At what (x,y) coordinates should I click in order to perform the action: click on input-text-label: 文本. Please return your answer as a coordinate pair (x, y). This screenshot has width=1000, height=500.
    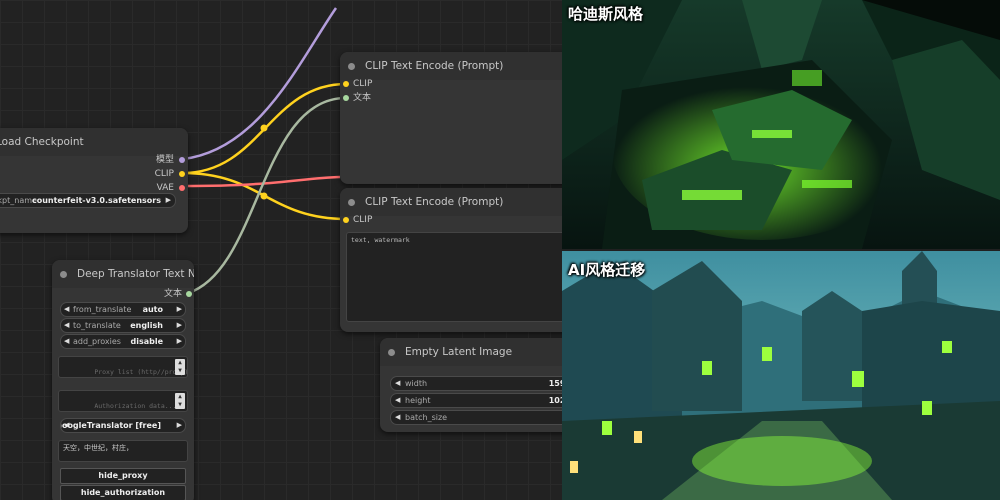
    Looking at the image, I should click on (362, 98).